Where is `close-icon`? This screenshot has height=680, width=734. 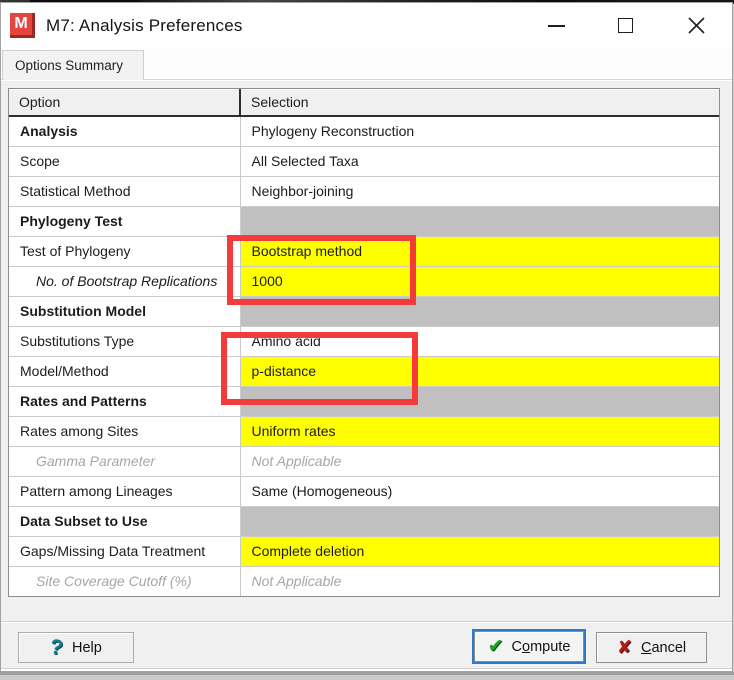 close-icon is located at coordinates (696, 25).